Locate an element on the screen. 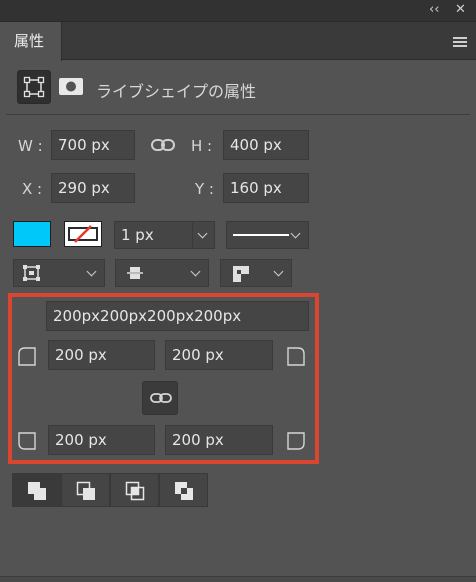  y-label: Y : is located at coordinates (204, 189).